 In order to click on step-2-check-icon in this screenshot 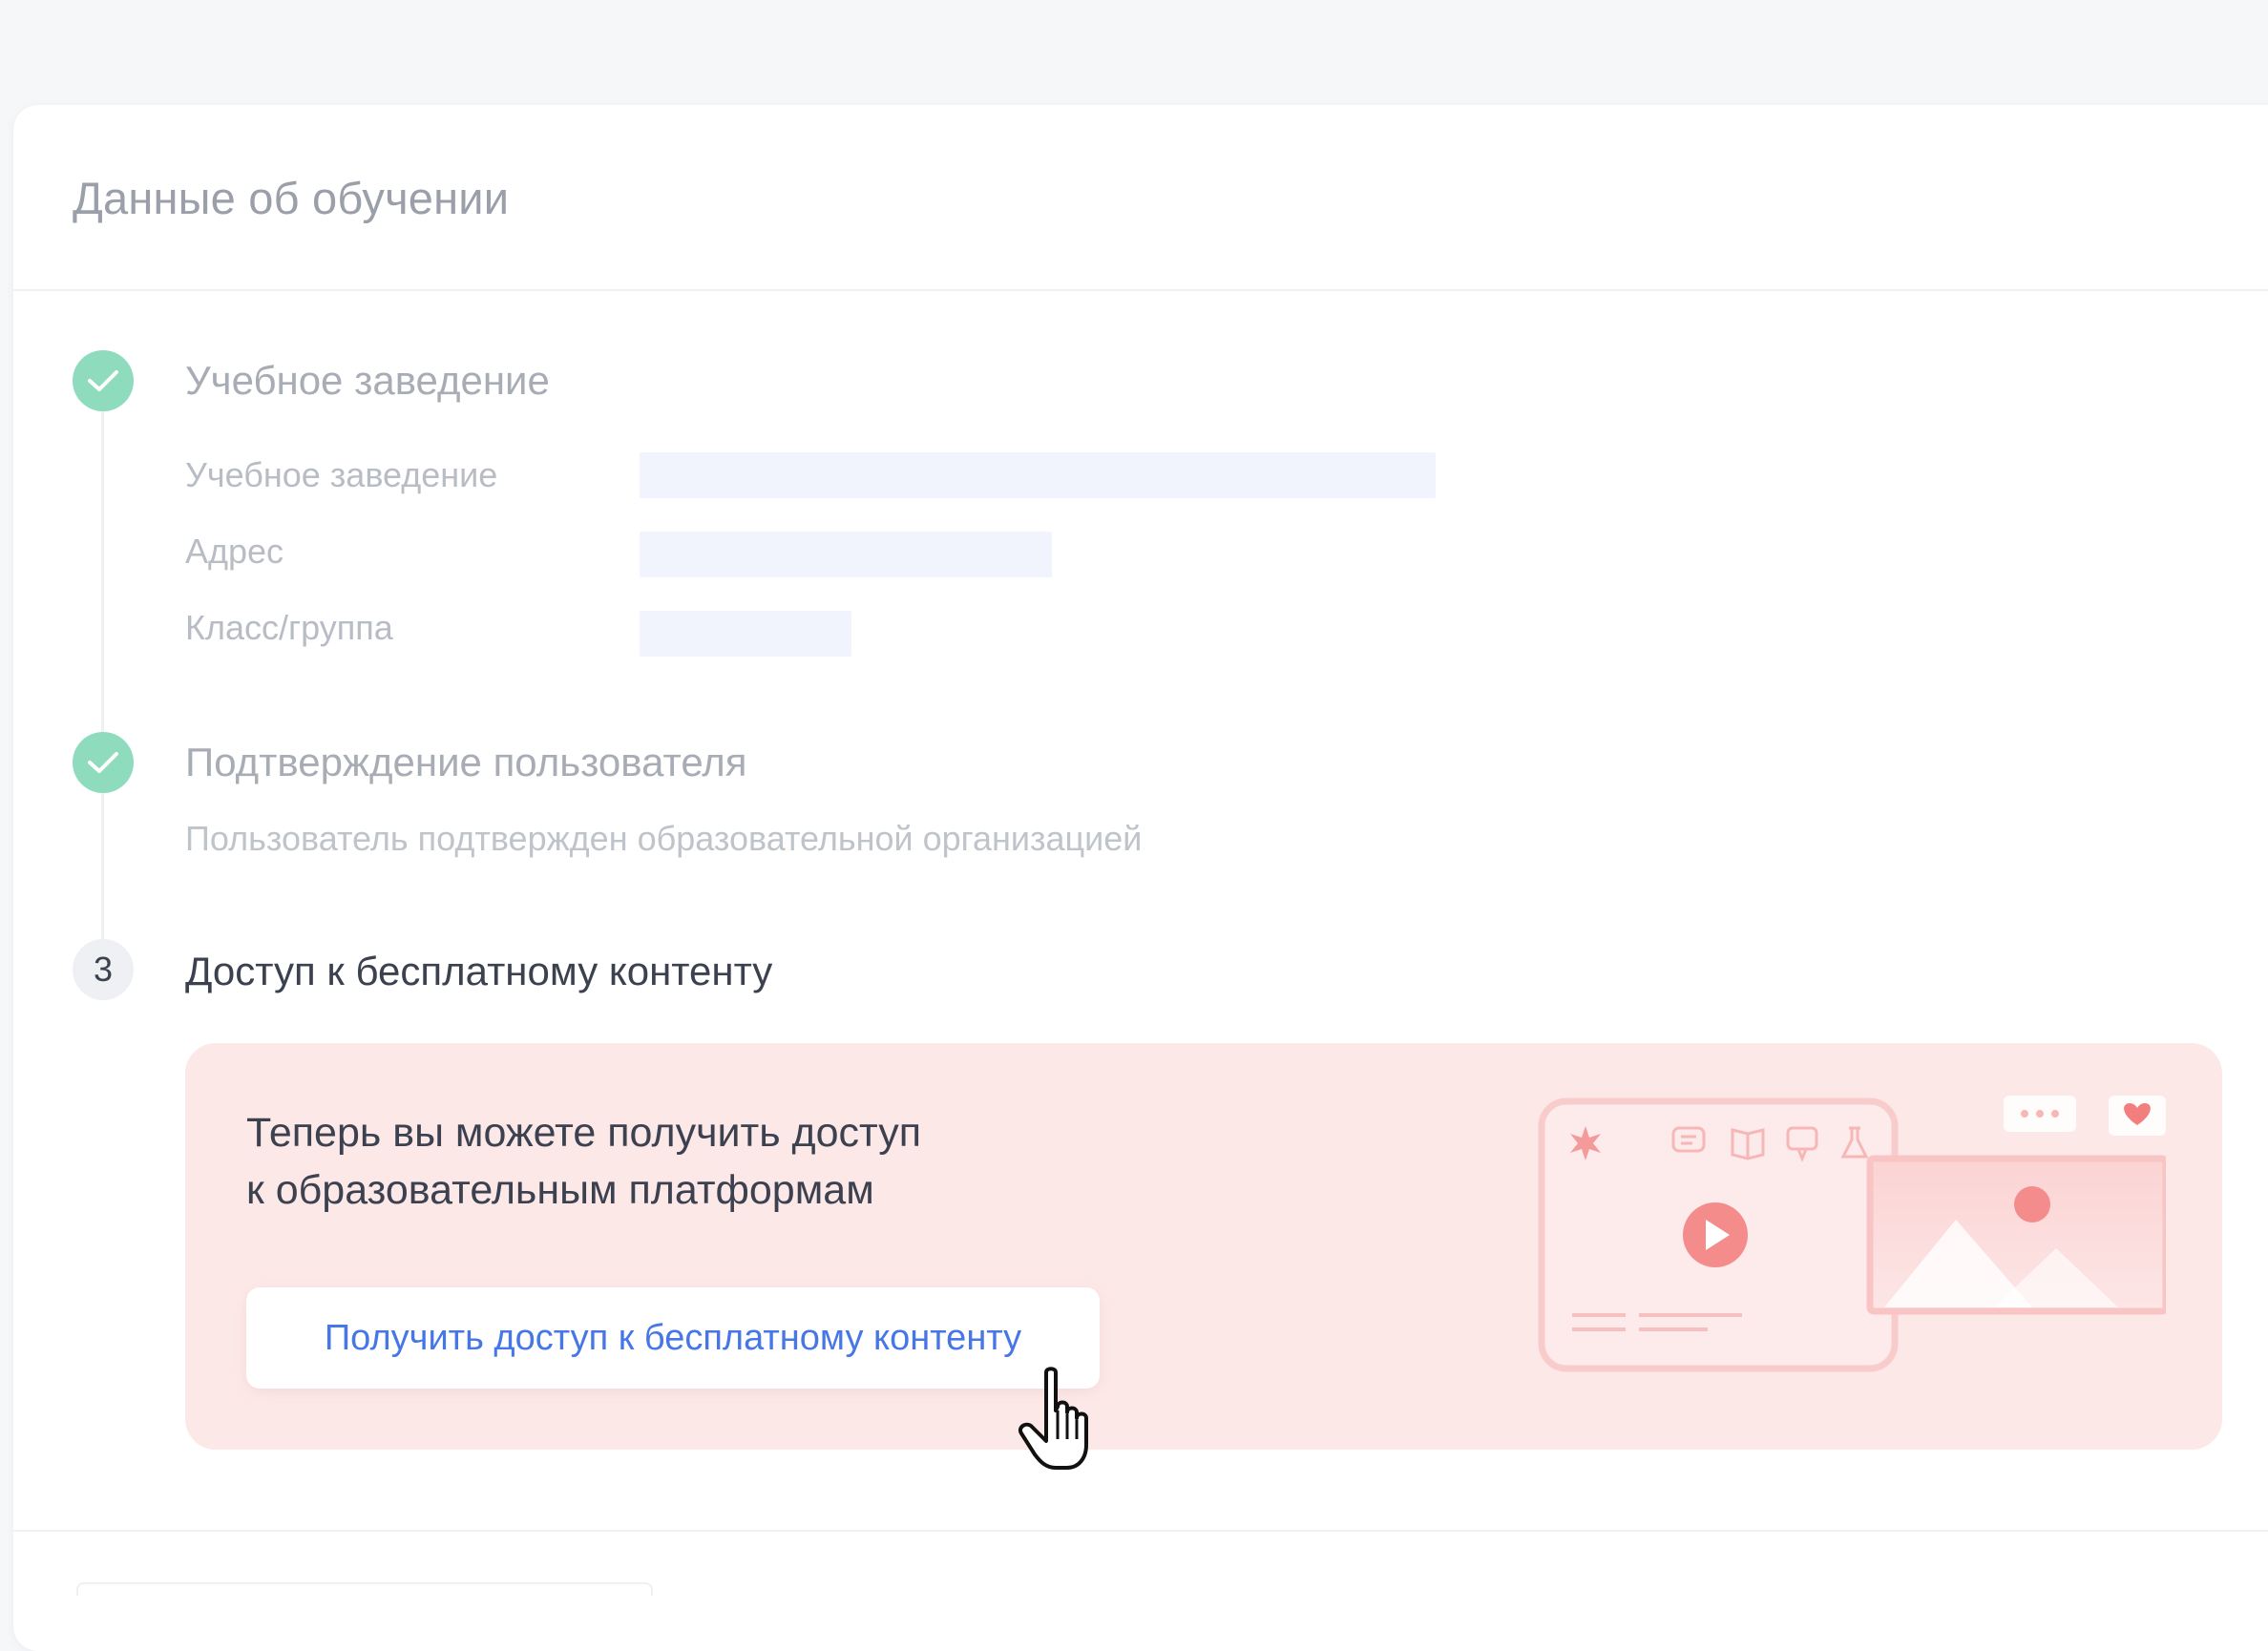, I will do `click(103, 763)`.